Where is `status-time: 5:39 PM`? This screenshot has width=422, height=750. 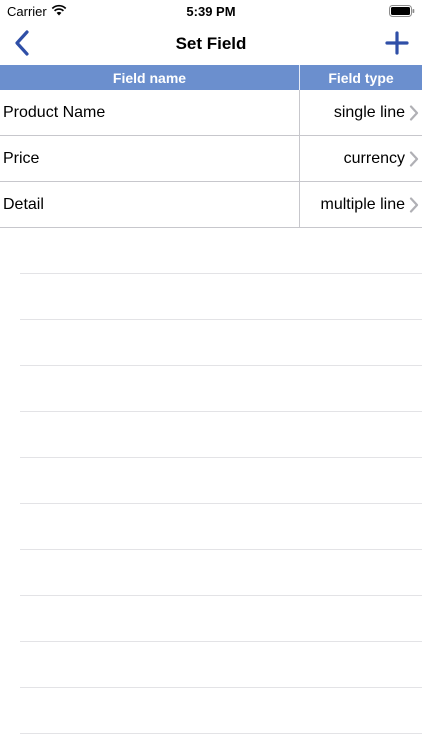
status-time: 5:39 PM is located at coordinates (211, 11).